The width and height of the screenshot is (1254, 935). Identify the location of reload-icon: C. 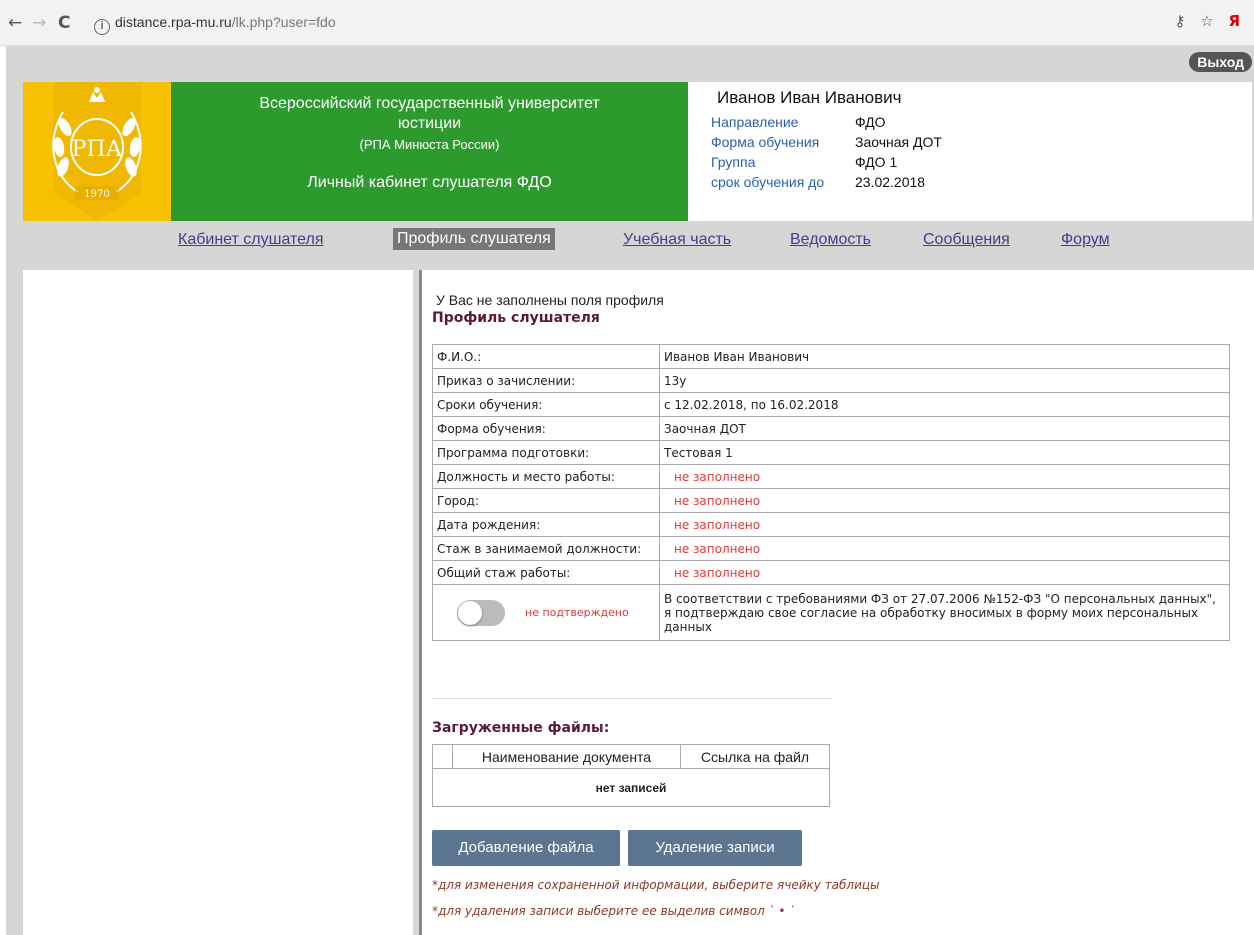
(64, 23).